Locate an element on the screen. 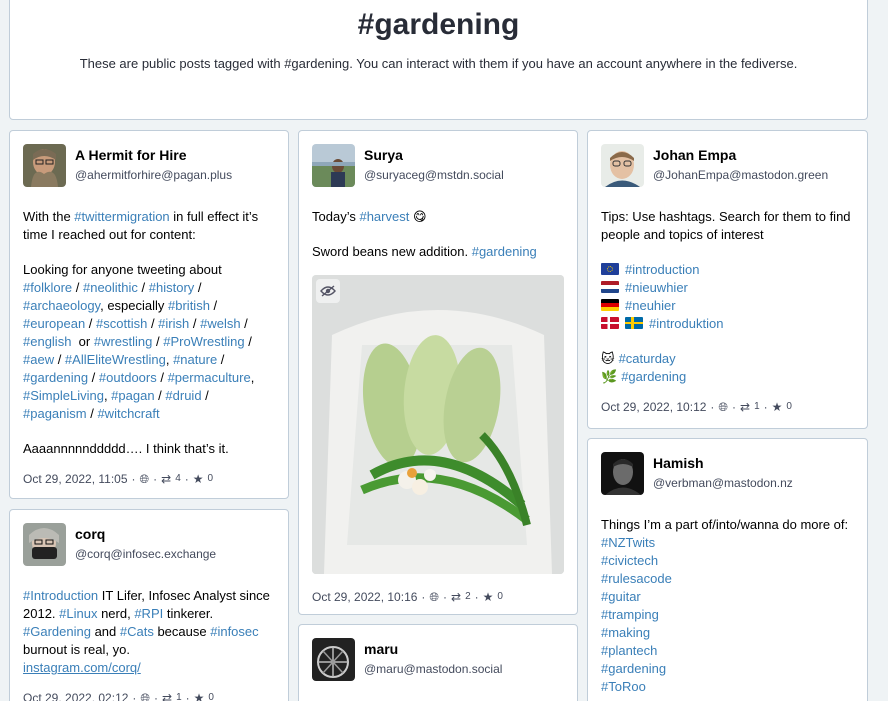 This screenshot has width=888, height=701. hashtag-link: #permaculture is located at coordinates (209, 377).